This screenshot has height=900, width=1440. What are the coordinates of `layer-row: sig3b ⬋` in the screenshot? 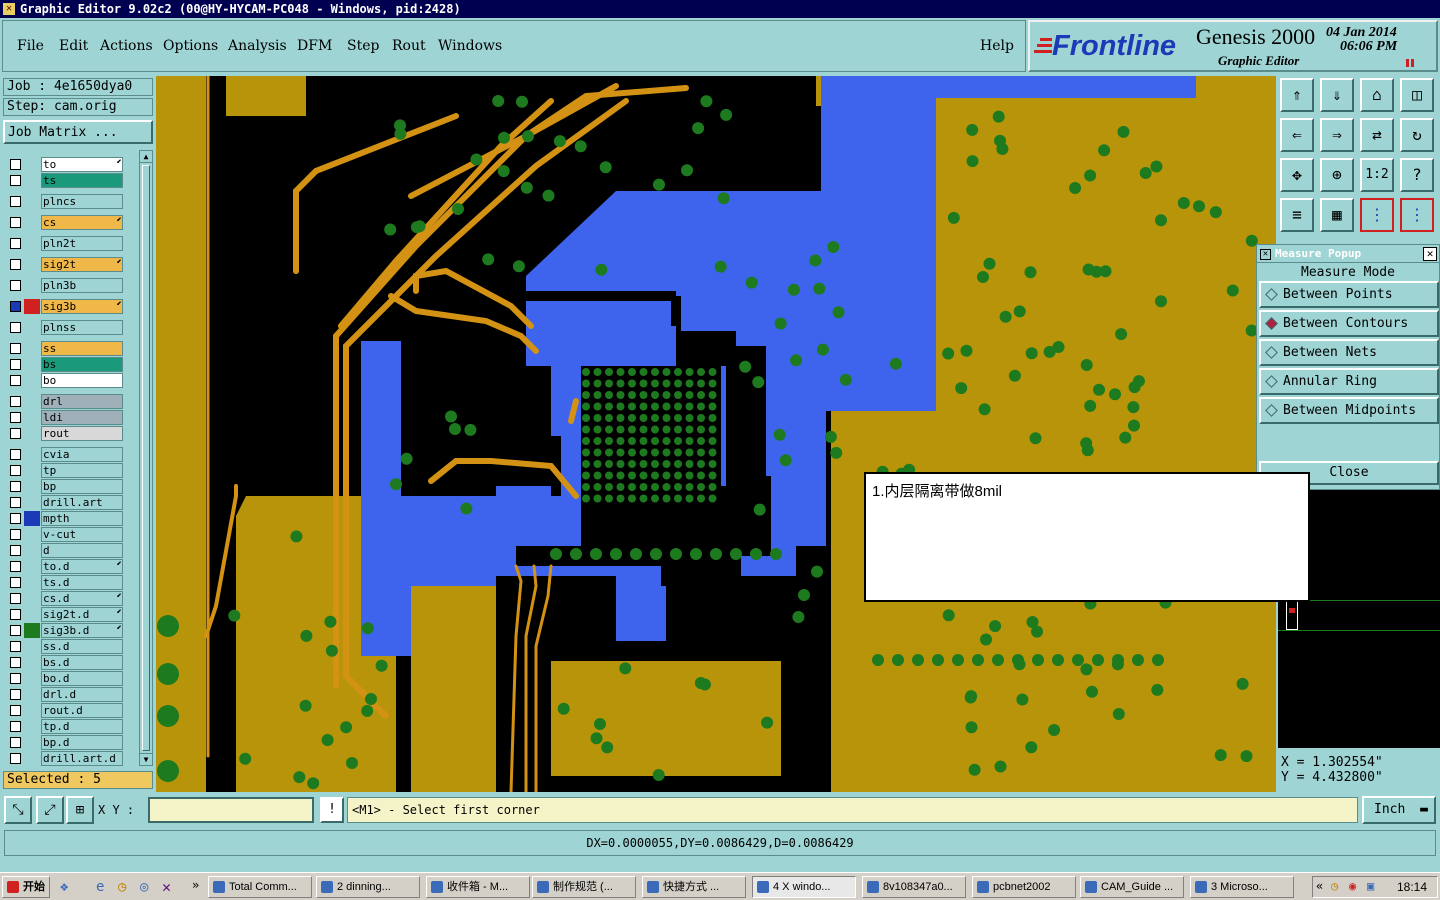 It's located at (65, 306).